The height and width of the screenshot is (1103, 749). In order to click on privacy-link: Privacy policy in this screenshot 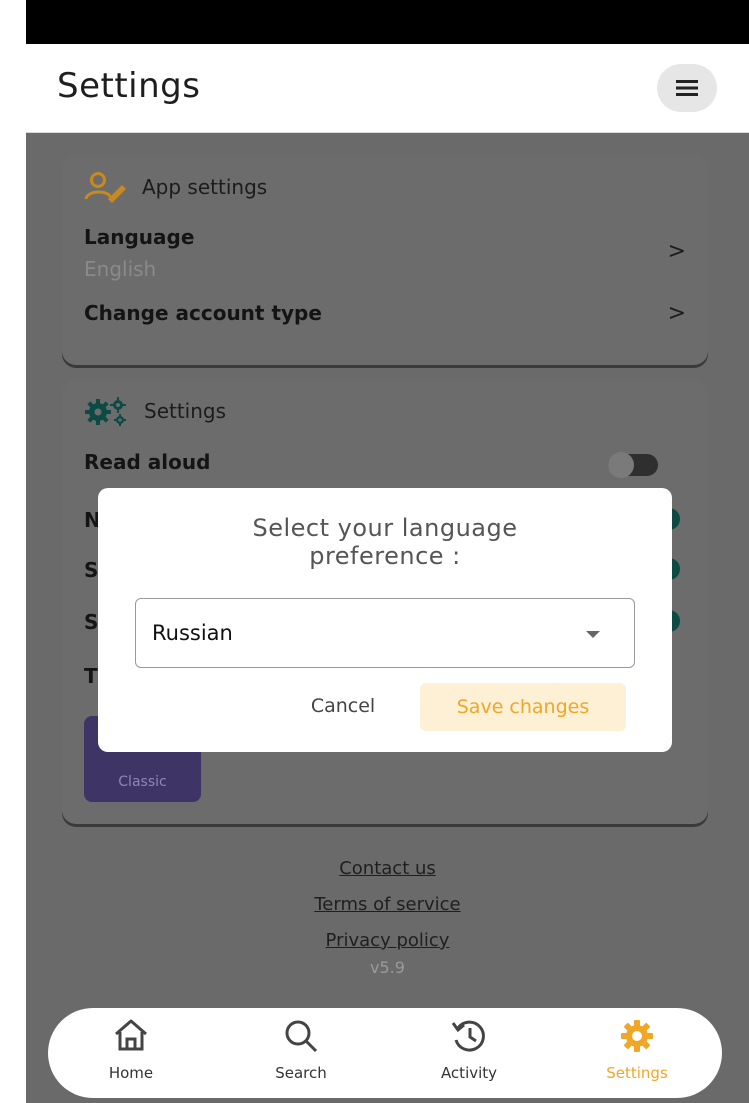, I will do `click(388, 940)`.